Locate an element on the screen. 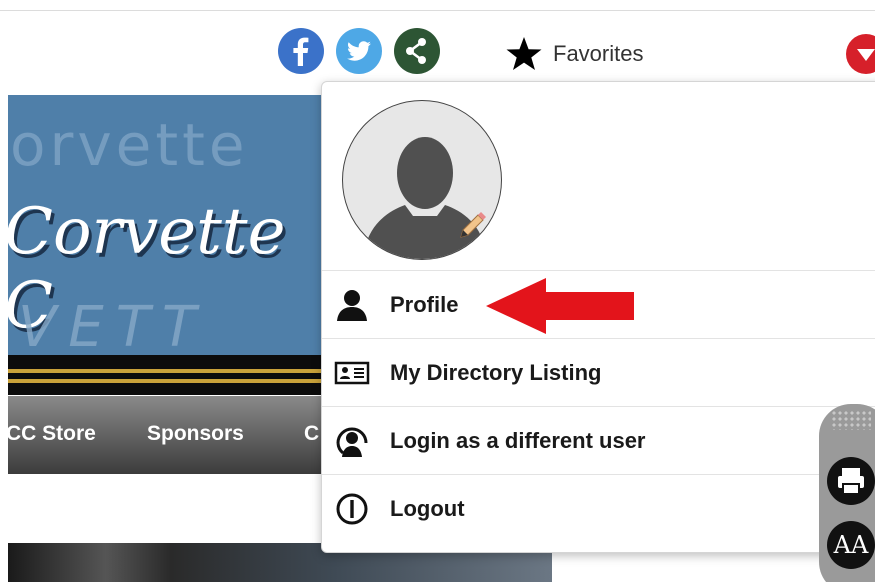 The width and height of the screenshot is (875, 582). top-divider is located at coordinates (437, 10).